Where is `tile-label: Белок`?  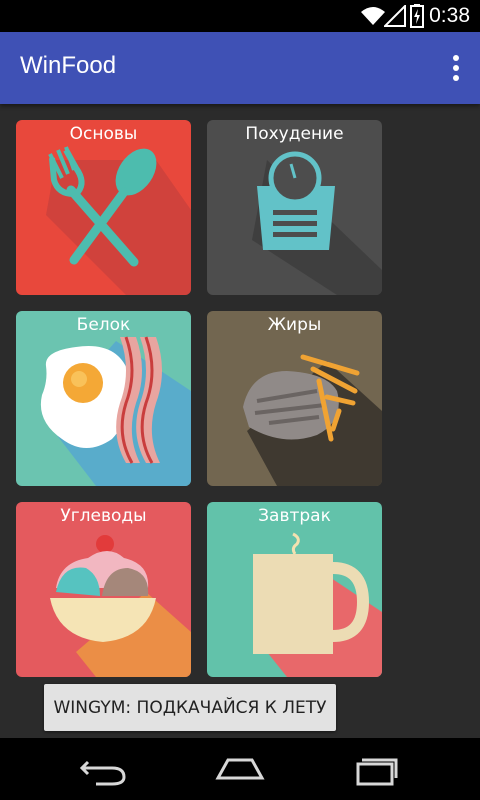
tile-label: Белок is located at coordinates (103, 325).